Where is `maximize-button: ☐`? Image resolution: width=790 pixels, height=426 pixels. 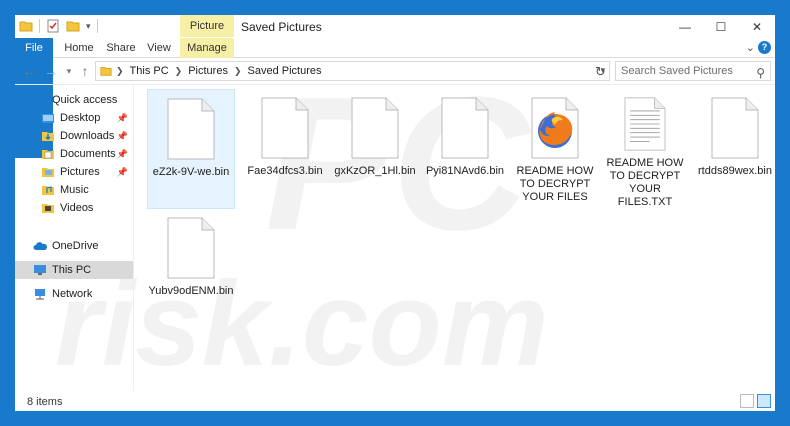 maximize-button: ☐ is located at coordinates (721, 26).